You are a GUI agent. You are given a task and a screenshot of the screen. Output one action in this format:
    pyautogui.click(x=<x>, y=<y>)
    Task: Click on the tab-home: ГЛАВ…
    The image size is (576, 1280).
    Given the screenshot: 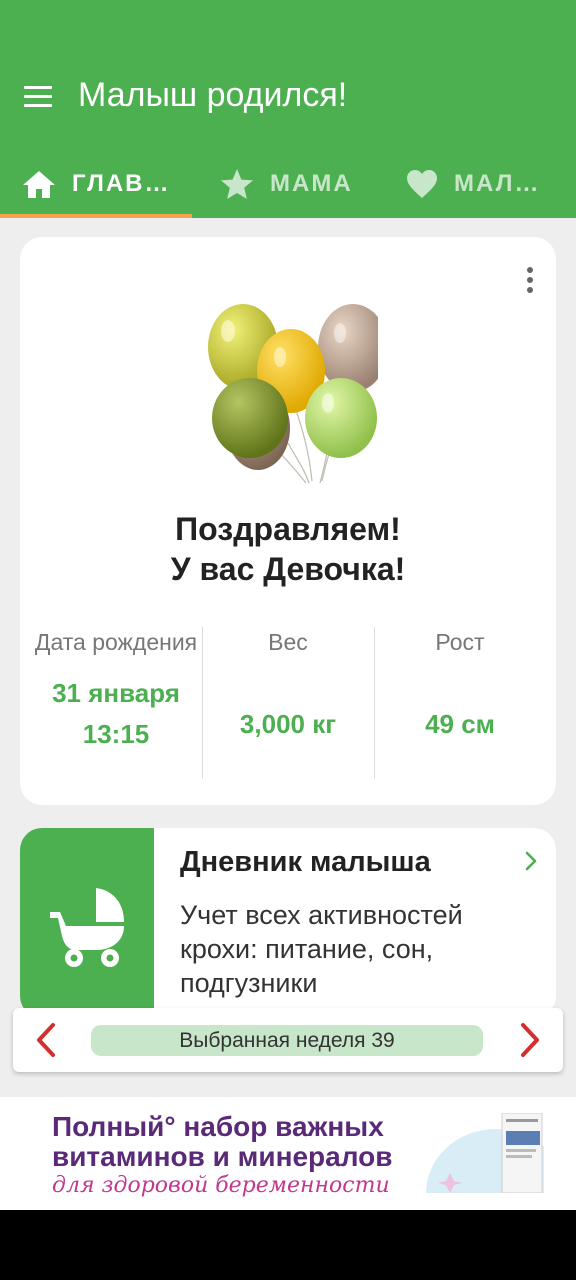 What is the action you would take?
    pyautogui.click(x=96, y=184)
    